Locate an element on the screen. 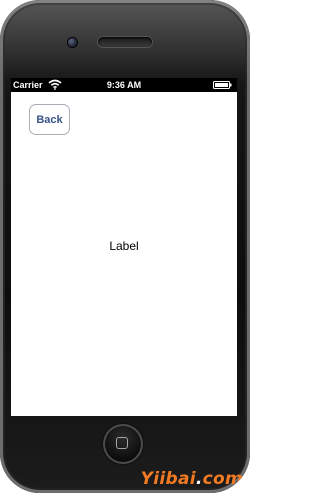 This screenshot has height=493, width=320. watermark-suffix: com is located at coordinates (222, 479).